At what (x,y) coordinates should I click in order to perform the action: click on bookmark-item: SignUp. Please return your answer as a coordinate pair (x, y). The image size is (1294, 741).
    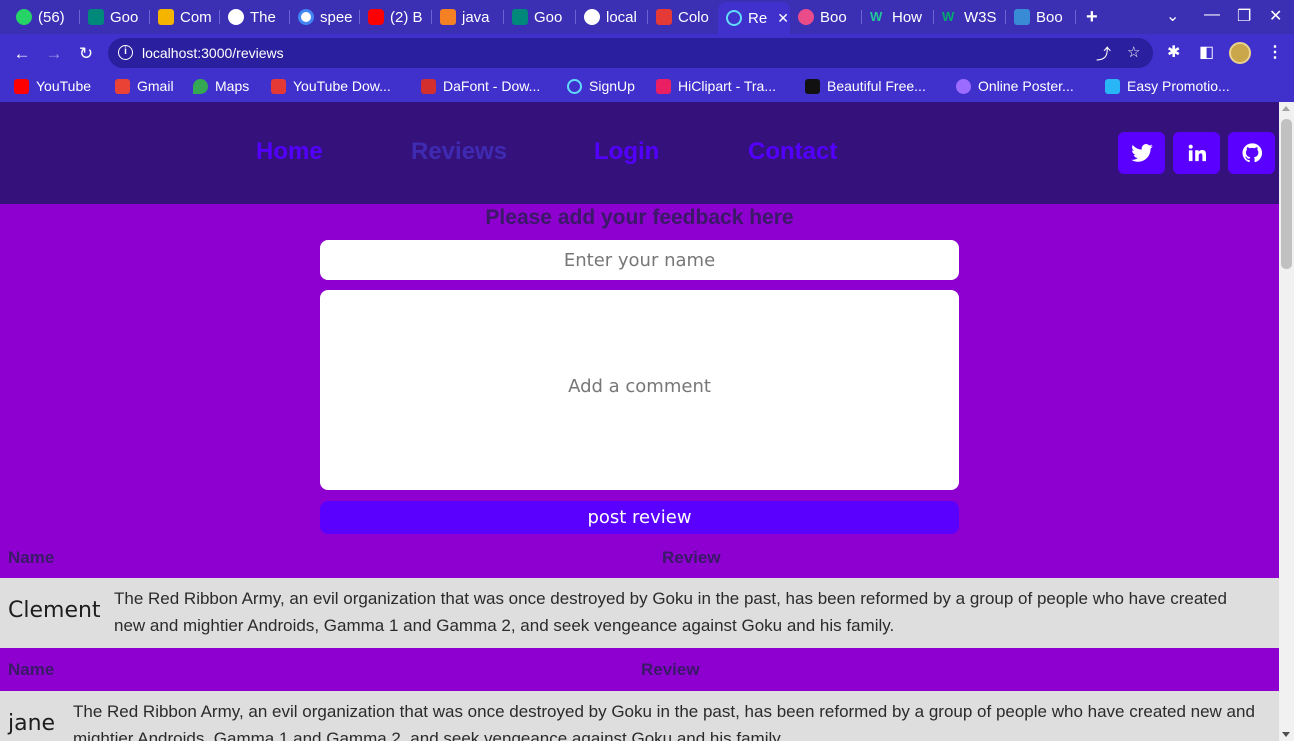
    Looking at the image, I should click on (601, 86).